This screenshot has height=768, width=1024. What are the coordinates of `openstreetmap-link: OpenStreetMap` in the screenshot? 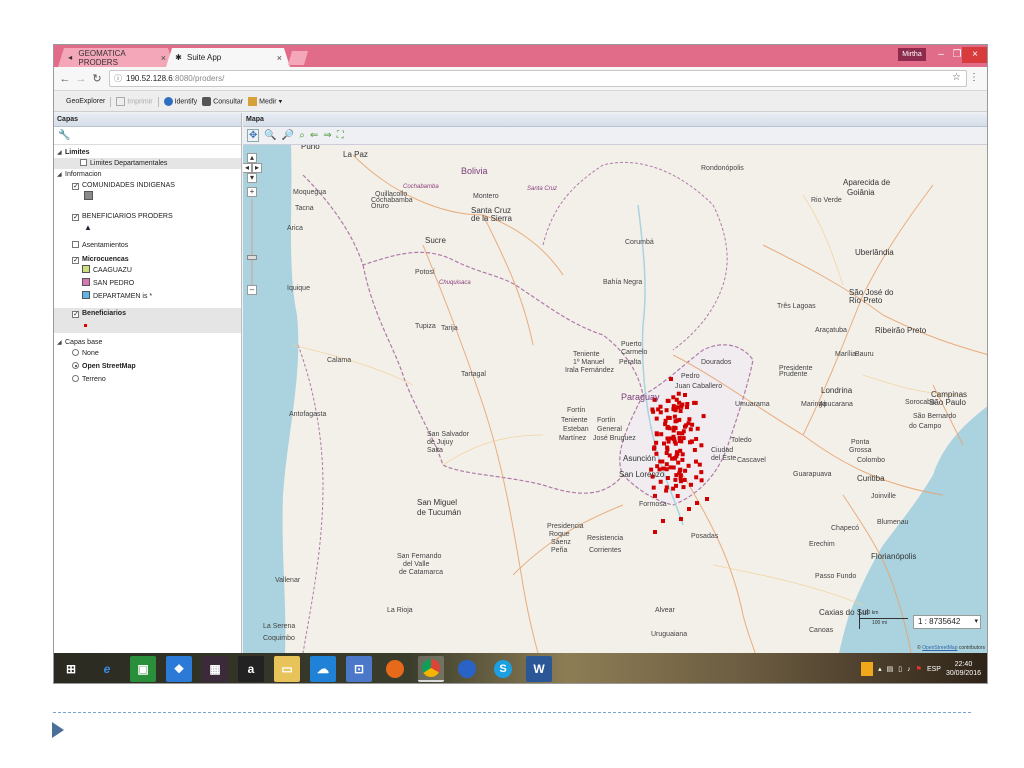 It's located at (939, 648).